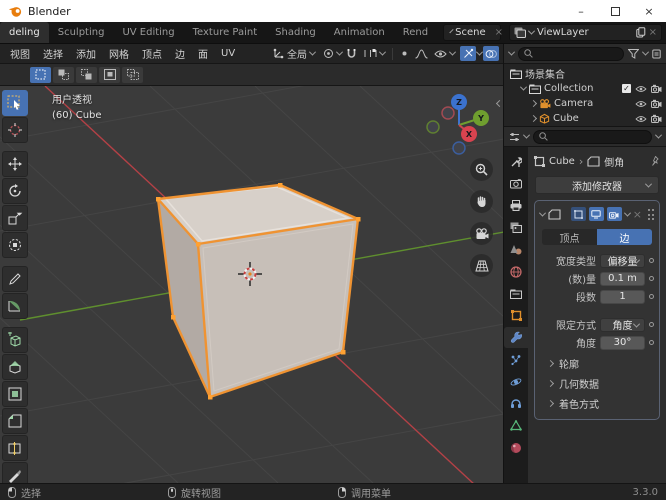 The height and width of the screenshot is (500, 666). Describe the element at coordinates (645, 52) in the screenshot. I see `filter-dropdown-icon` at that location.